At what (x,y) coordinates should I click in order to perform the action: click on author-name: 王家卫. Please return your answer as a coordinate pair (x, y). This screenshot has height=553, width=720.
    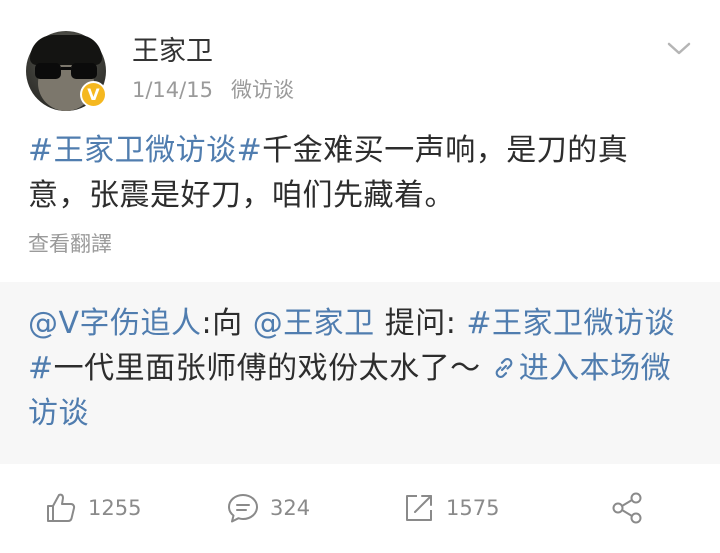
    Looking at the image, I should click on (172, 52).